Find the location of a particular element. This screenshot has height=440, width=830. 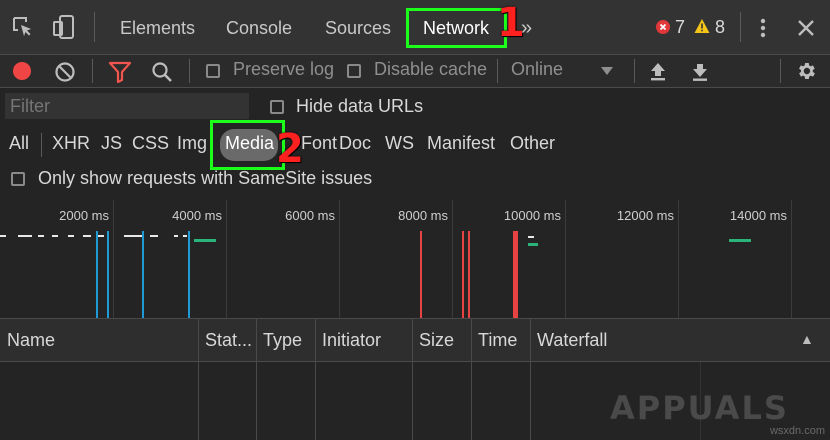

disable-cache-checkbox is located at coordinates (354, 71).